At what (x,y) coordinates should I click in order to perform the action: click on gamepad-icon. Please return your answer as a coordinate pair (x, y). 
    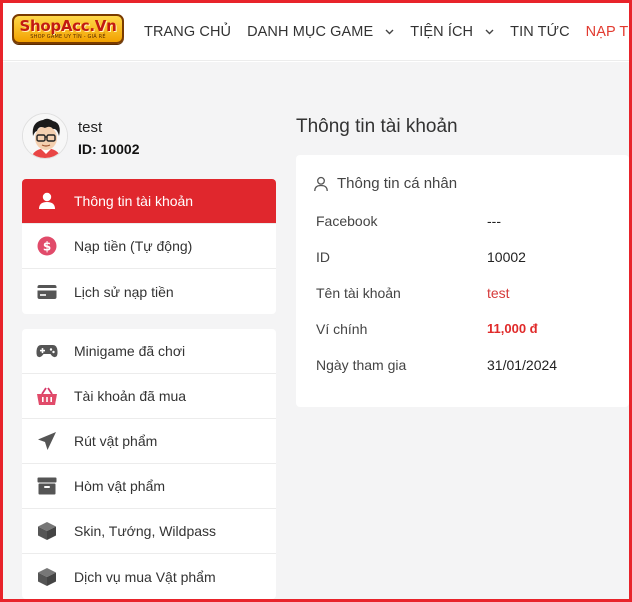
    Looking at the image, I should click on (47, 351).